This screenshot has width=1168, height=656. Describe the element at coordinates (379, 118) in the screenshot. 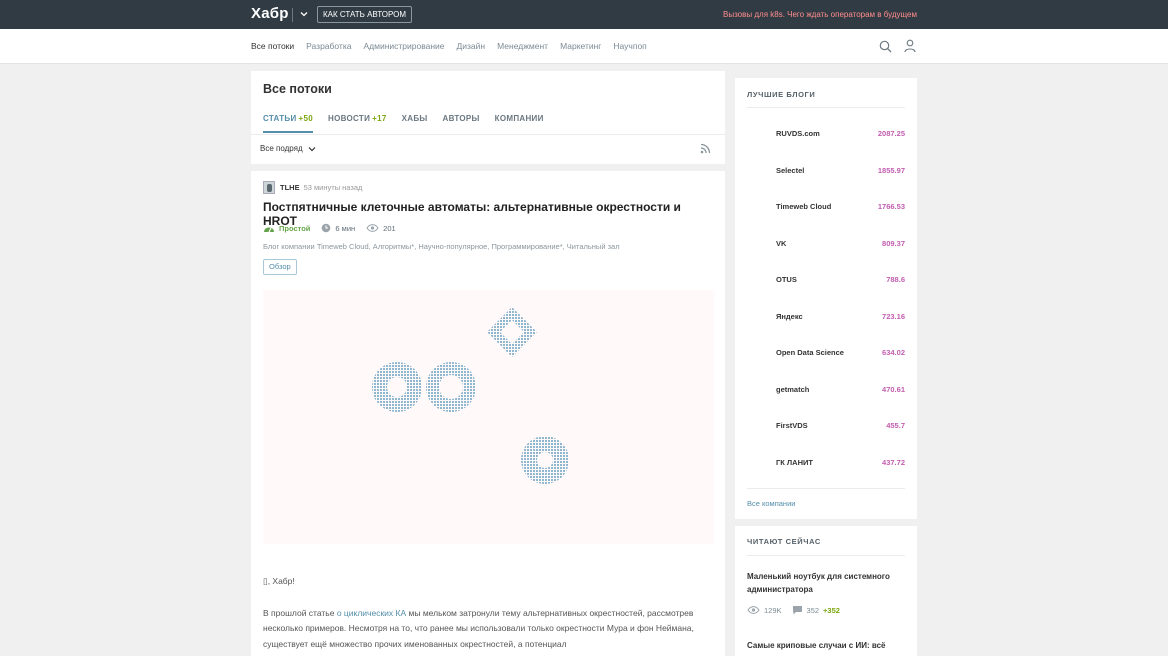

I see `tab-count: +17` at that location.